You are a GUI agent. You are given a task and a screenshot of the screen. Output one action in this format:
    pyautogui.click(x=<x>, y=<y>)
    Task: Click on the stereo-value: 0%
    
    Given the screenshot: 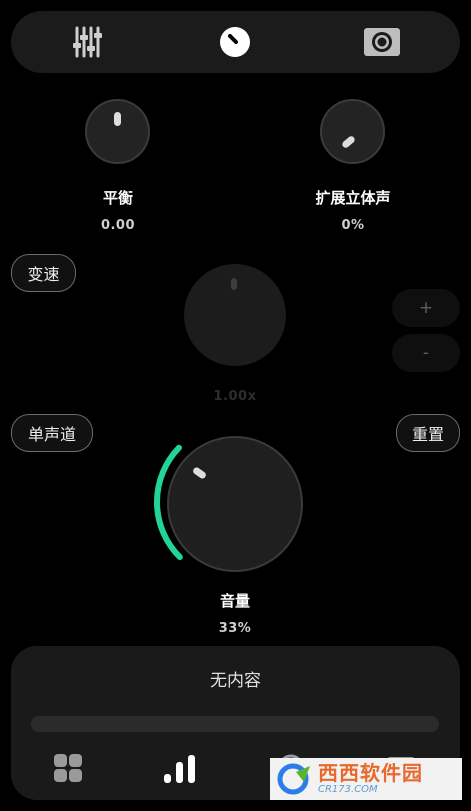 What is the action you would take?
    pyautogui.click(x=353, y=225)
    